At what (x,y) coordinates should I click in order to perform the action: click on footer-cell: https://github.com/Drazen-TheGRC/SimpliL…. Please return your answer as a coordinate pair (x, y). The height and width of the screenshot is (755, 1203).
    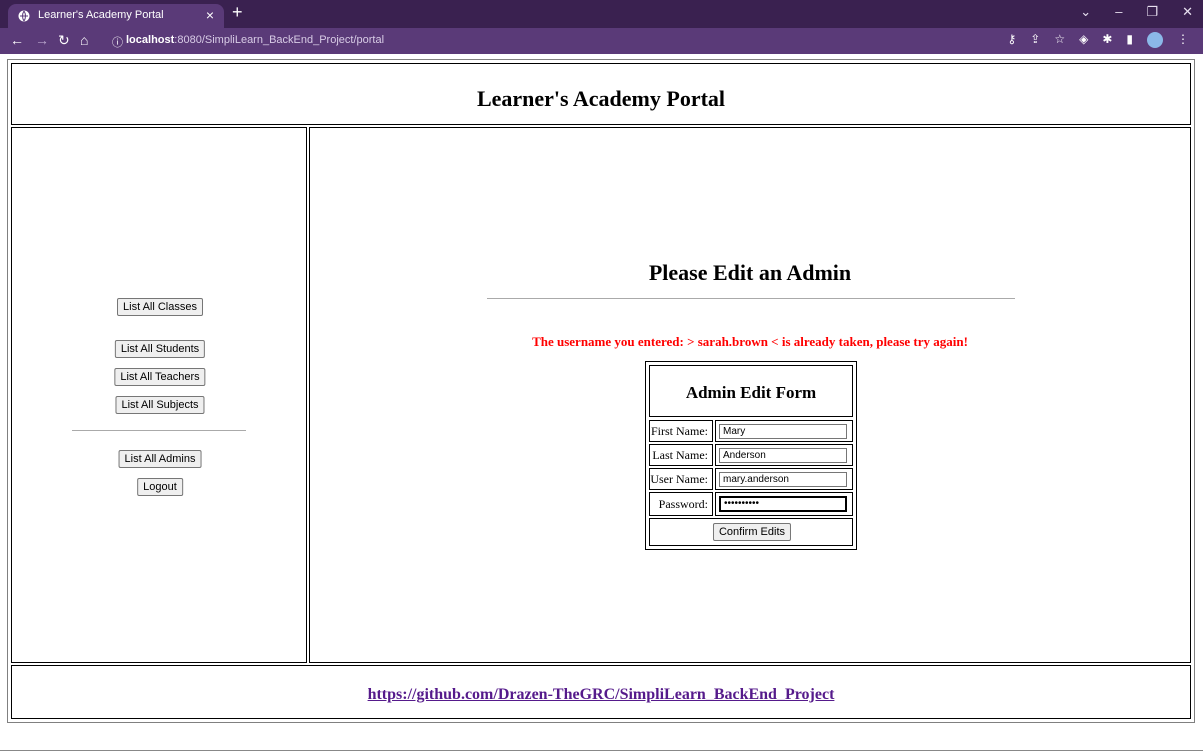
    Looking at the image, I should click on (601, 692).